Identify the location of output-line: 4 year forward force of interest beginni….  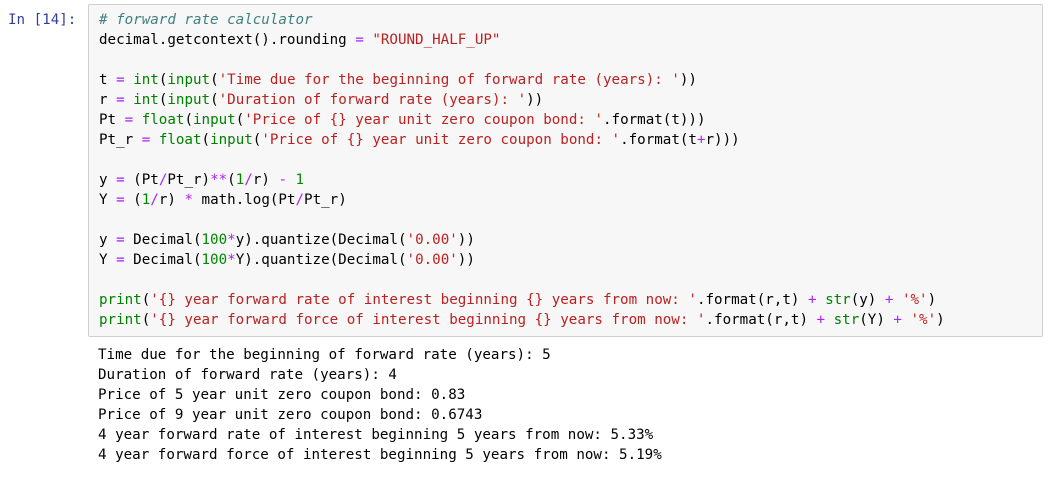
(380, 455).